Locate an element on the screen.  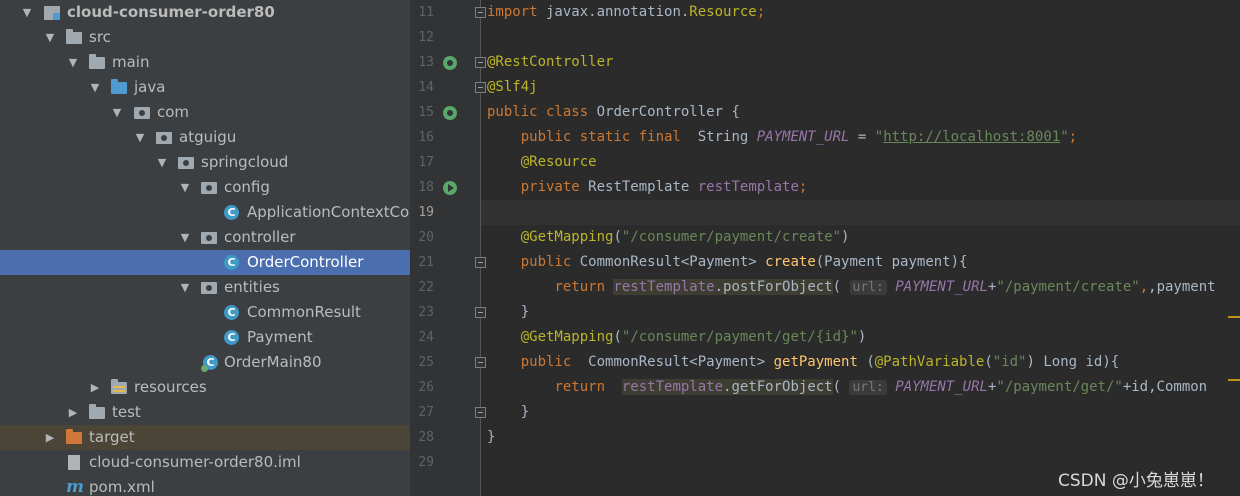
line-number: 24 is located at coordinates (426, 337).